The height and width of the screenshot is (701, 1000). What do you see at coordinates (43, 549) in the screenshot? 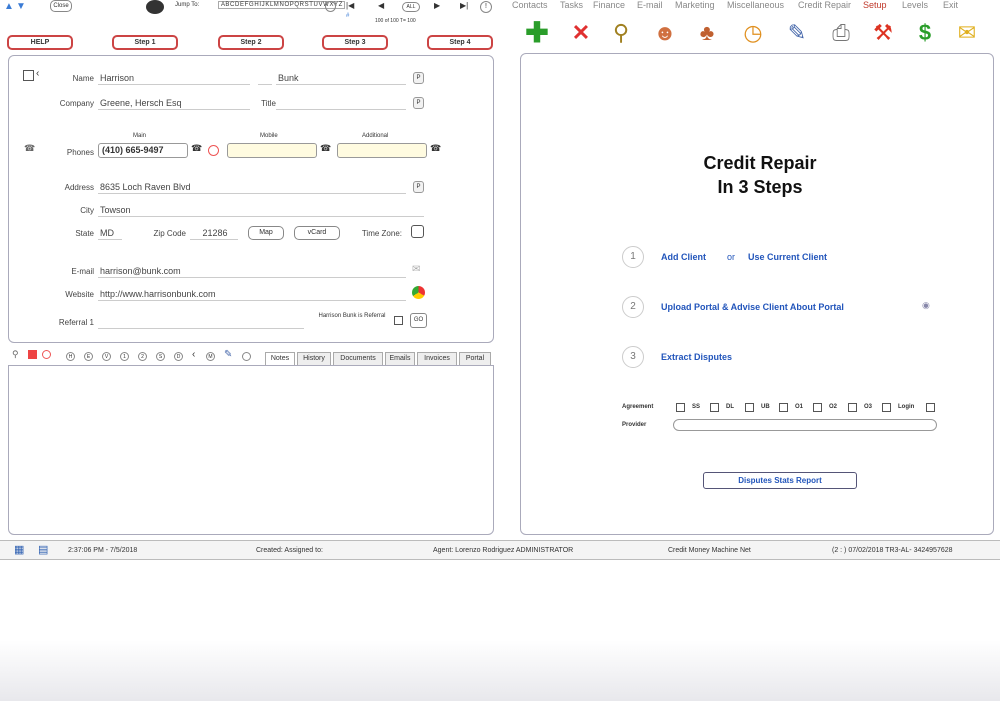
I see `calculator-icon: ▤` at bounding box center [43, 549].